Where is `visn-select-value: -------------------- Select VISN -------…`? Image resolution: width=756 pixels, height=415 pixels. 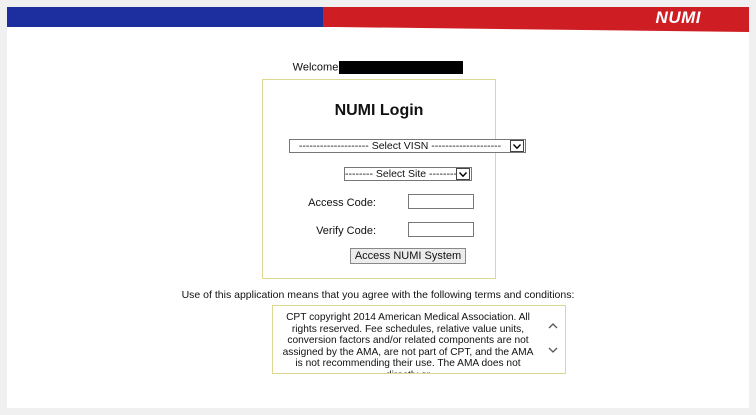
visn-select-value: -------------------- Select VISN -------… is located at coordinates (400, 146).